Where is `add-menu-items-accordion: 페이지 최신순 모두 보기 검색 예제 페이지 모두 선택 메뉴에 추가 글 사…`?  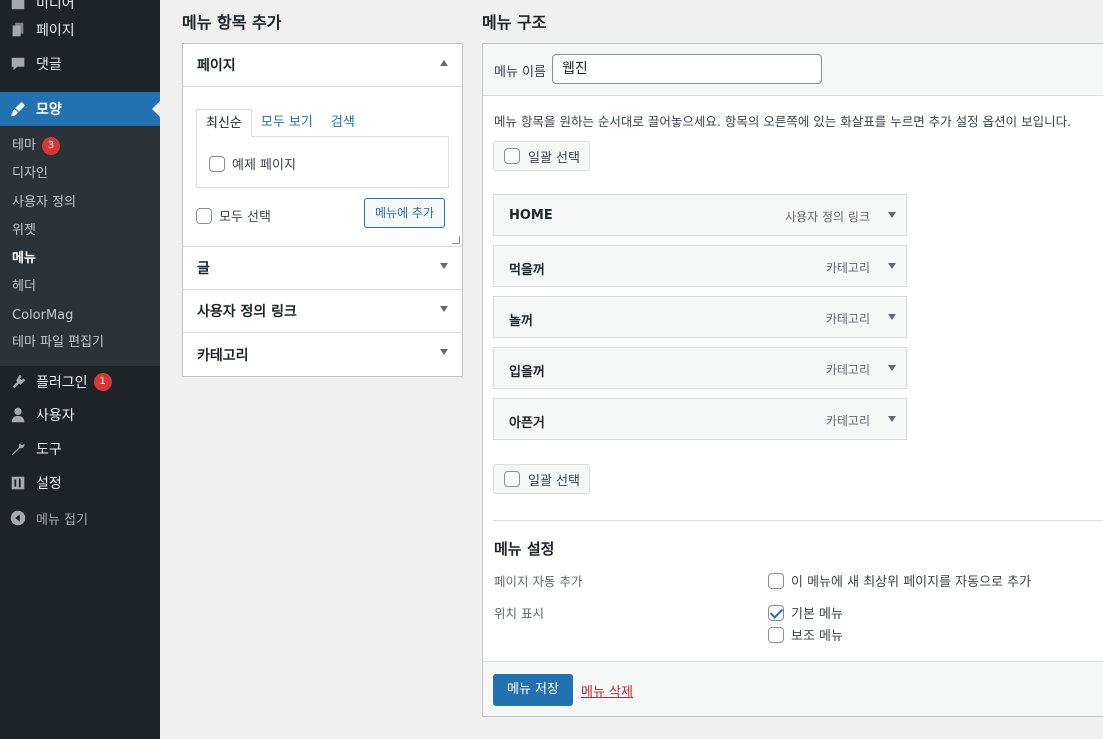
add-menu-items-accordion: 페이지 최신순 모두 보기 검색 예제 페이지 모두 선택 메뉴에 추가 글 사… is located at coordinates (322, 210).